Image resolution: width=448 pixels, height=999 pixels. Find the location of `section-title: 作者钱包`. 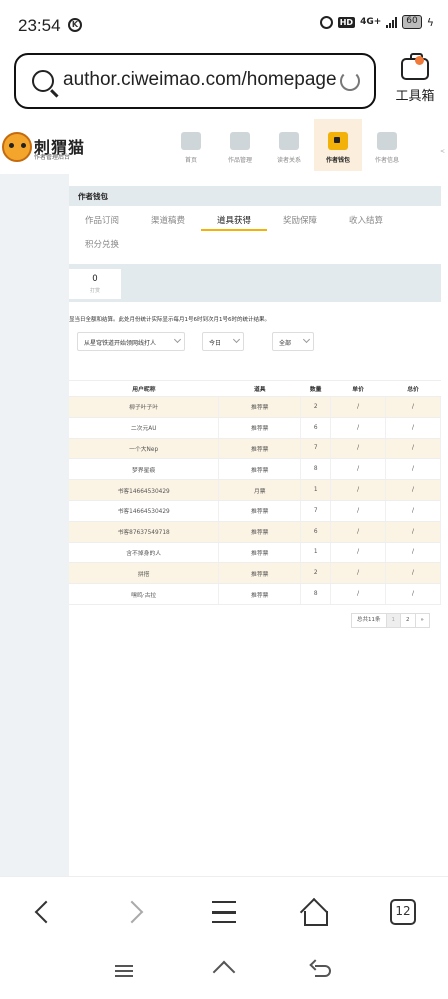

section-title: 作者钱包 is located at coordinates (255, 196).